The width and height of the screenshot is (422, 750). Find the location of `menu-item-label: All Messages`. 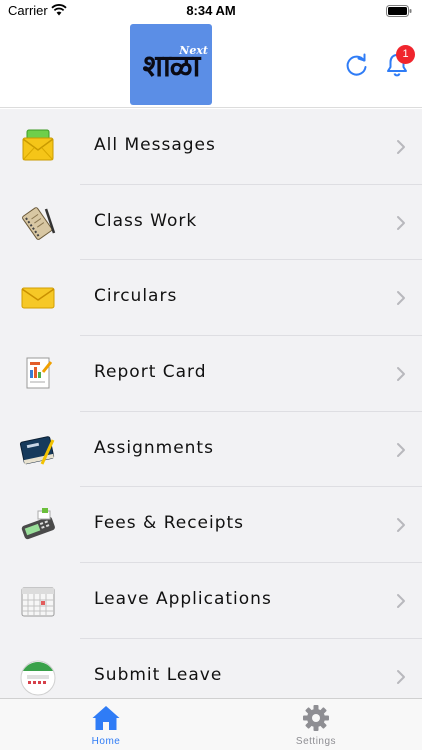

menu-item-label: All Messages is located at coordinates (155, 145).